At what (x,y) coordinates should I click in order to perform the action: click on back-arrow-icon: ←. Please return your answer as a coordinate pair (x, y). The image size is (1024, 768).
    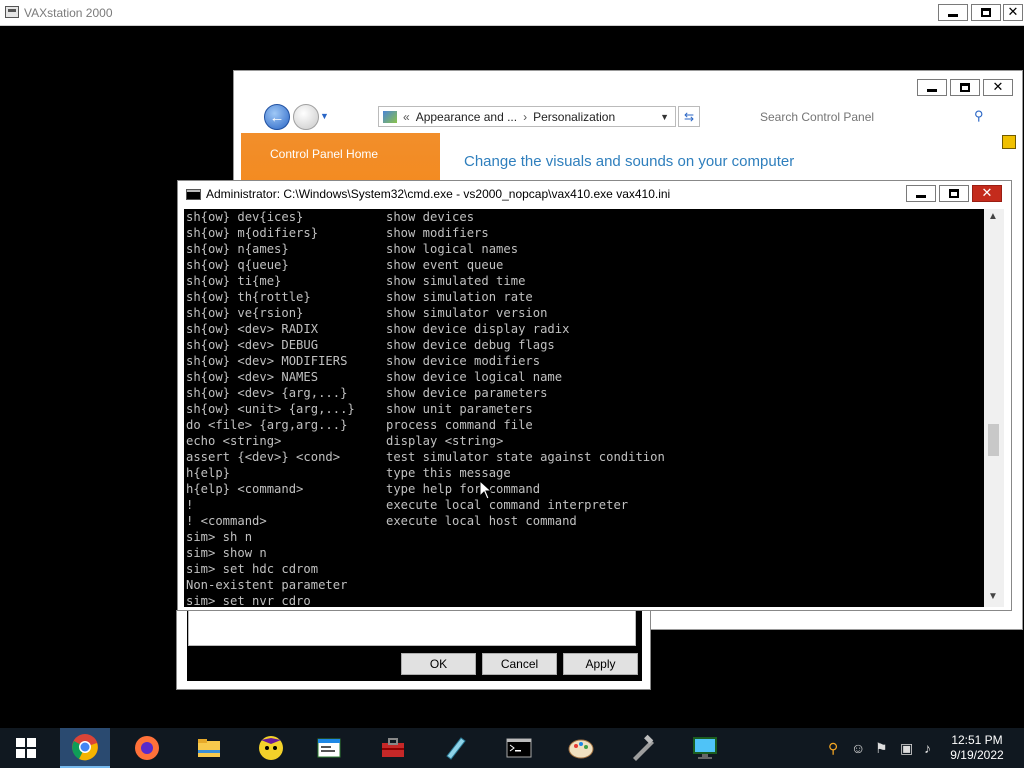
    Looking at the image, I should click on (277, 117).